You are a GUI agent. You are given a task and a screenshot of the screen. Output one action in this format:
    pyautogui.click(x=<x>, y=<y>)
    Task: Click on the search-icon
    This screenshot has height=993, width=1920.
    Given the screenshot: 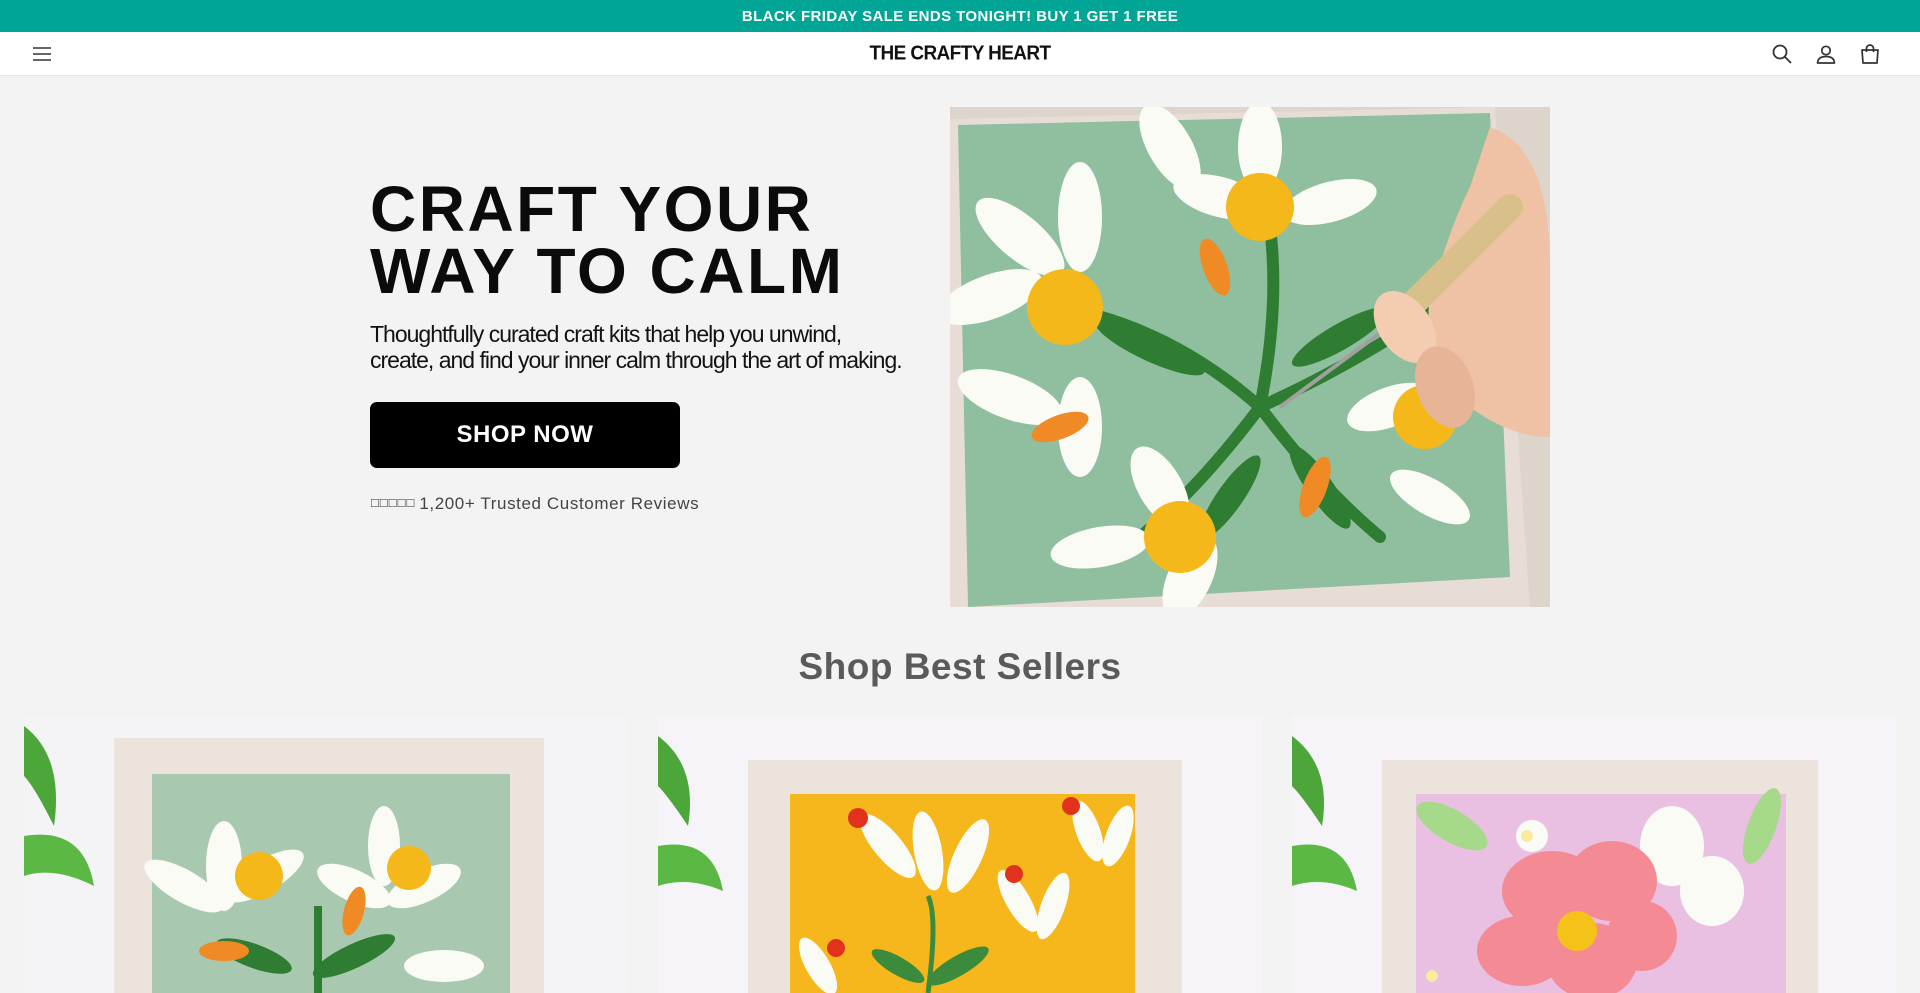 What is the action you would take?
    pyautogui.click(x=1782, y=54)
    